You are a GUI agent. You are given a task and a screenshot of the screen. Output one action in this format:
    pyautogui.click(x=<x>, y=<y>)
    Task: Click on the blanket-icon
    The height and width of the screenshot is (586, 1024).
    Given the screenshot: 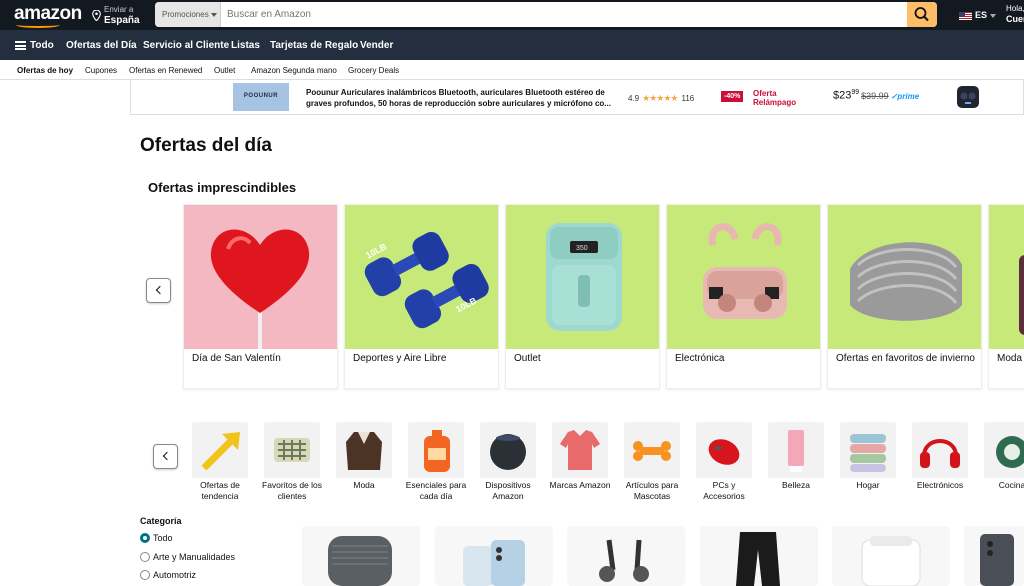 What is the action you would take?
    pyautogui.click(x=292, y=450)
    